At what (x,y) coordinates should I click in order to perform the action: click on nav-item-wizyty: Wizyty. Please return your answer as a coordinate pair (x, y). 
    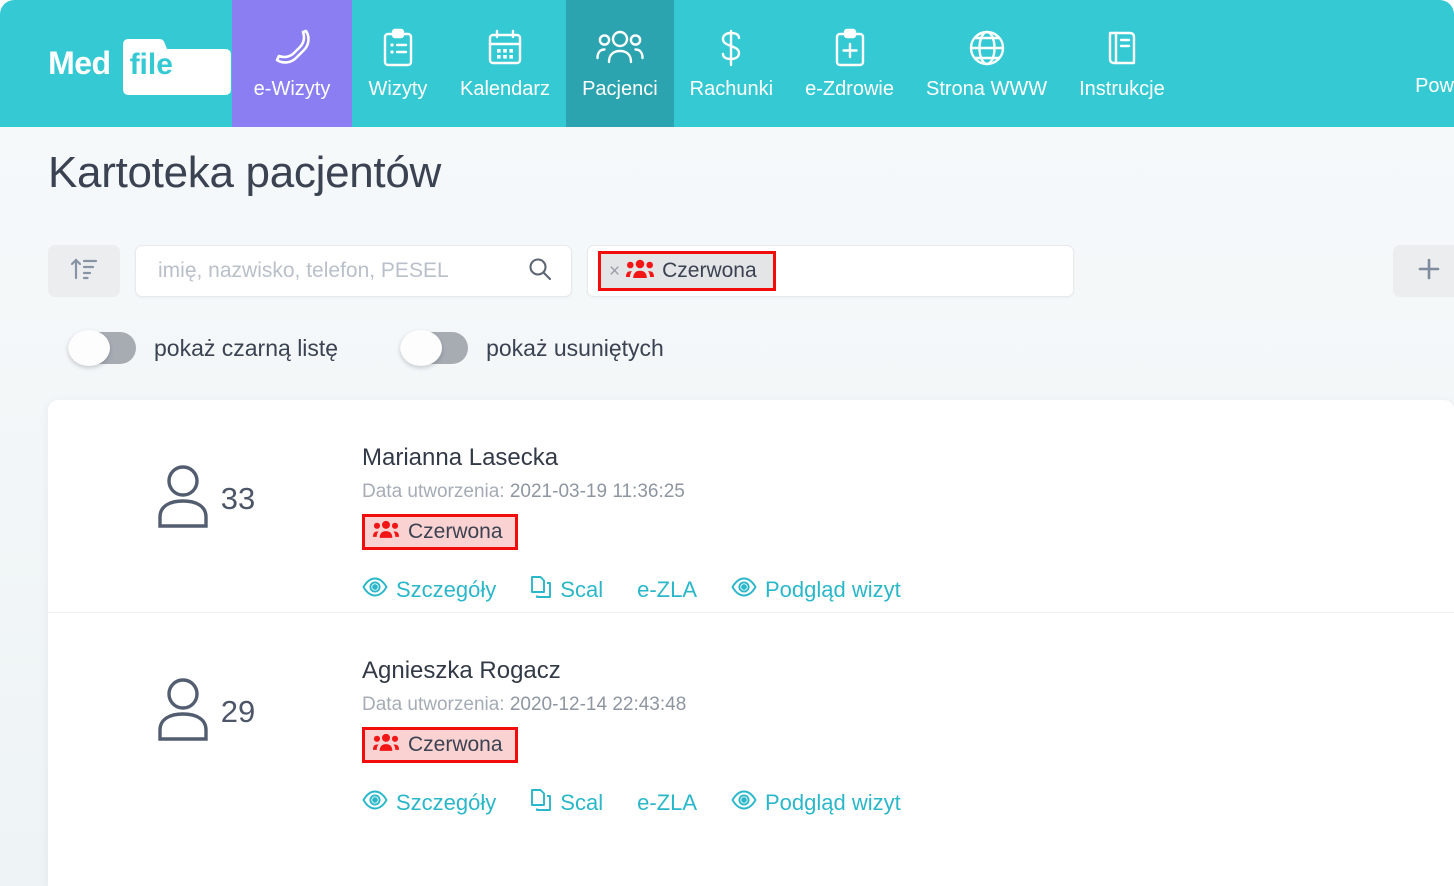
    Looking at the image, I should click on (398, 63).